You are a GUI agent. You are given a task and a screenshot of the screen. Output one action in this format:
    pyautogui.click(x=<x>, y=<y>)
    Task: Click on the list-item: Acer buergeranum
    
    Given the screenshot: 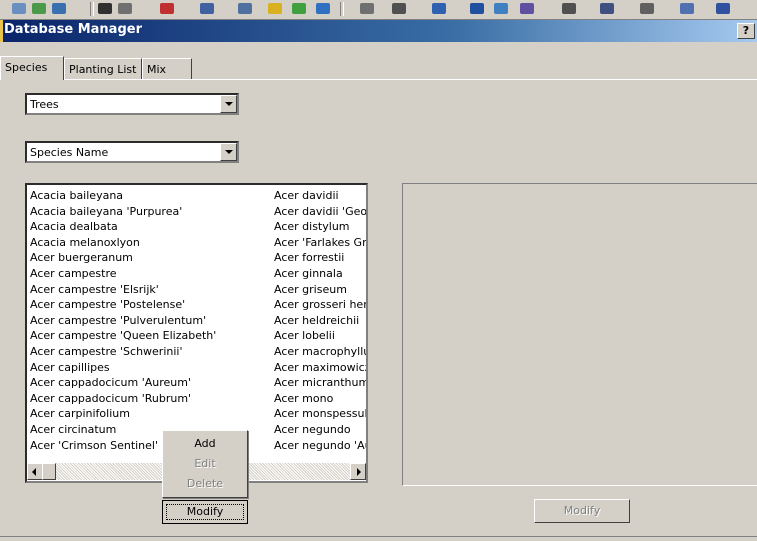 What is the action you would take?
    pyautogui.click(x=150, y=258)
    